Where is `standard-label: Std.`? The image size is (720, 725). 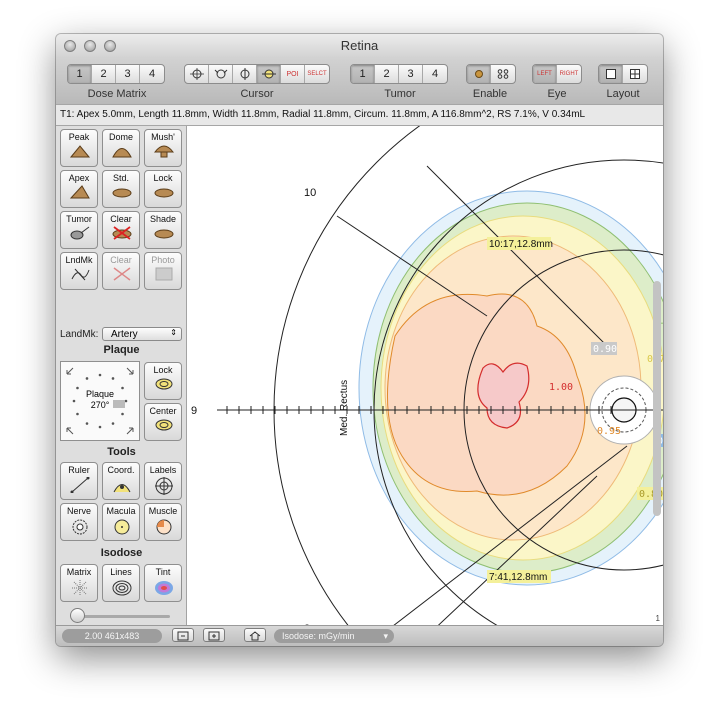 standard-label: Std. is located at coordinates (120, 178).